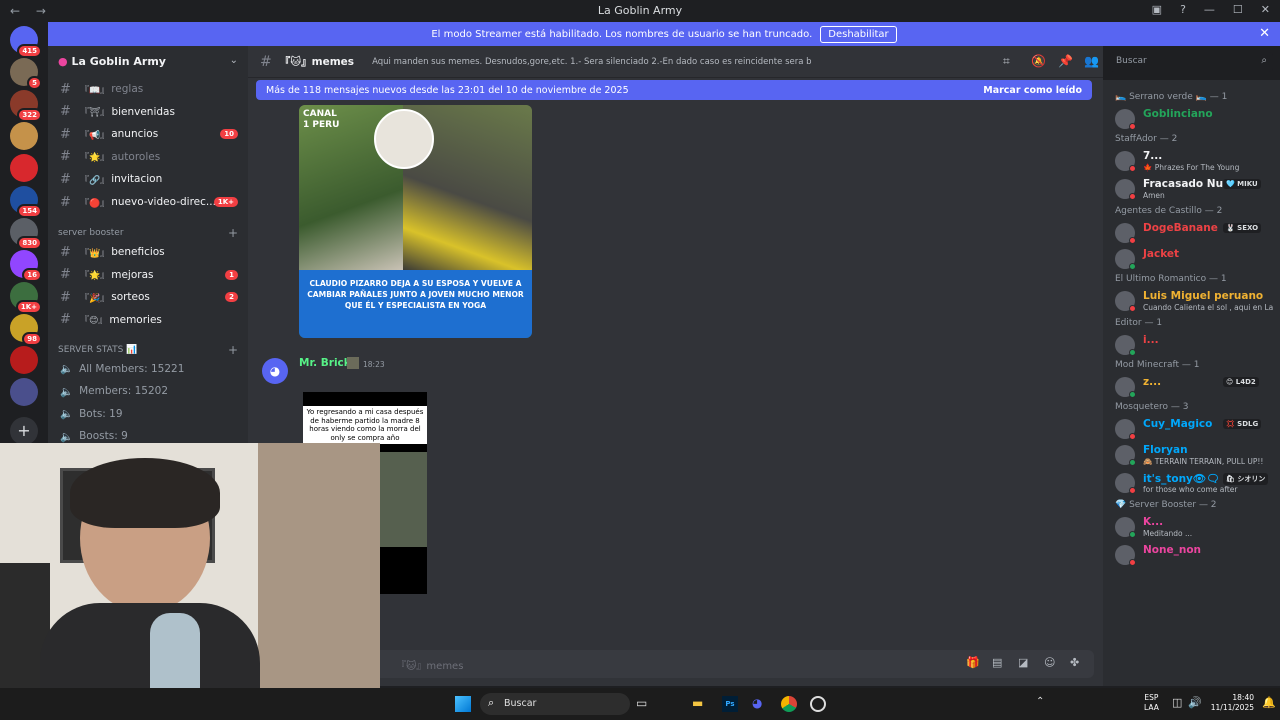 Image resolution: width=1280 pixels, height=720 pixels. Describe the element at coordinates (1195, 234) in the screenshot. I see `member-item: DogeBanane 🐰 SEXO` at that location.